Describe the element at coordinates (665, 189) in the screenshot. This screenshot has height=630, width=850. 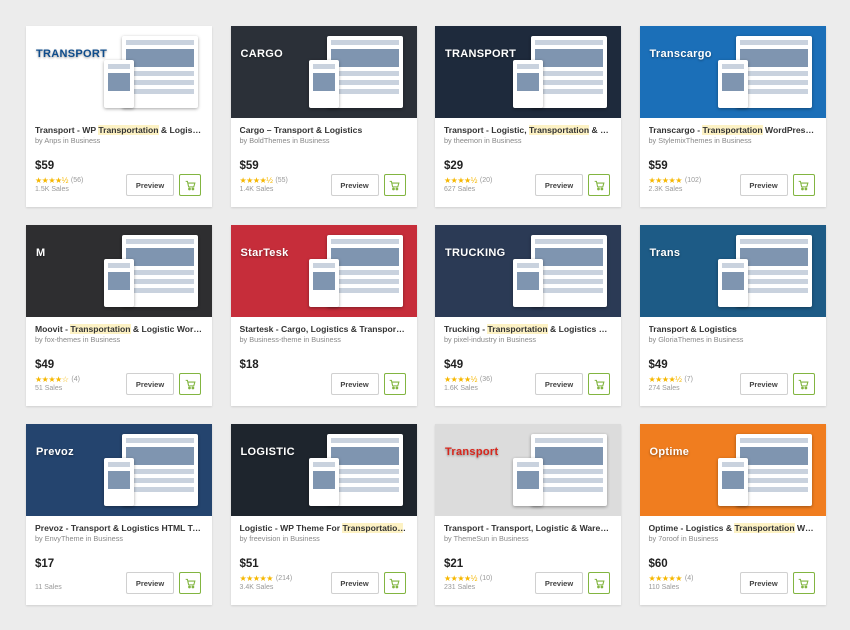
I see `sales-count: 2.3K Sales` at that location.